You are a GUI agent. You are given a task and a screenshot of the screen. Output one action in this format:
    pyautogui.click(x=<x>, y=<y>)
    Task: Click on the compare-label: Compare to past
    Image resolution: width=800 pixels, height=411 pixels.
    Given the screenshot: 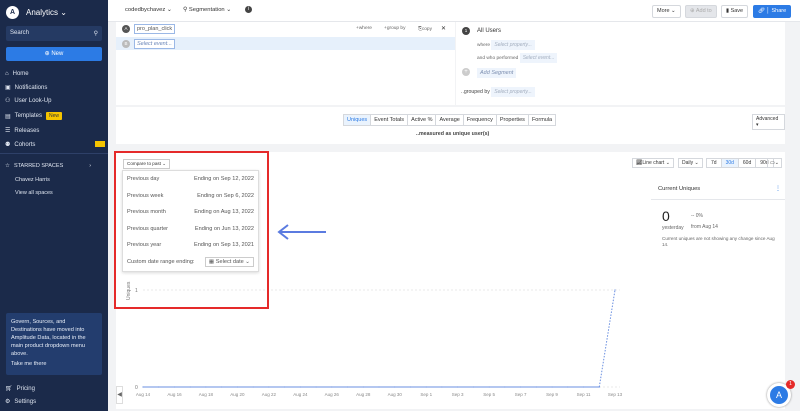 What is the action you would take?
    pyautogui.click(x=144, y=163)
    